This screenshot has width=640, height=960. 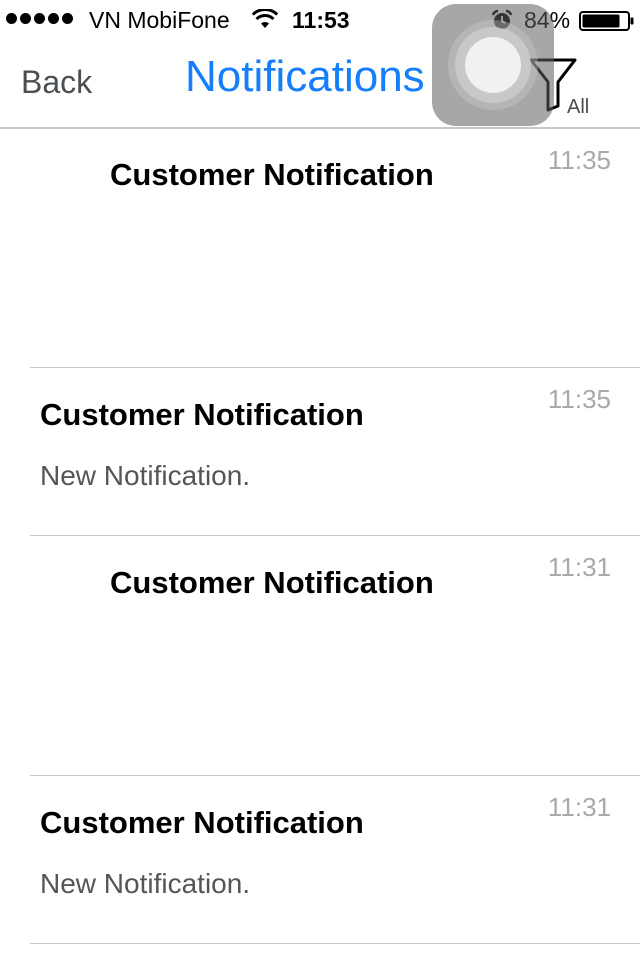 What do you see at coordinates (606, 21) in the screenshot?
I see `battery-icon` at bounding box center [606, 21].